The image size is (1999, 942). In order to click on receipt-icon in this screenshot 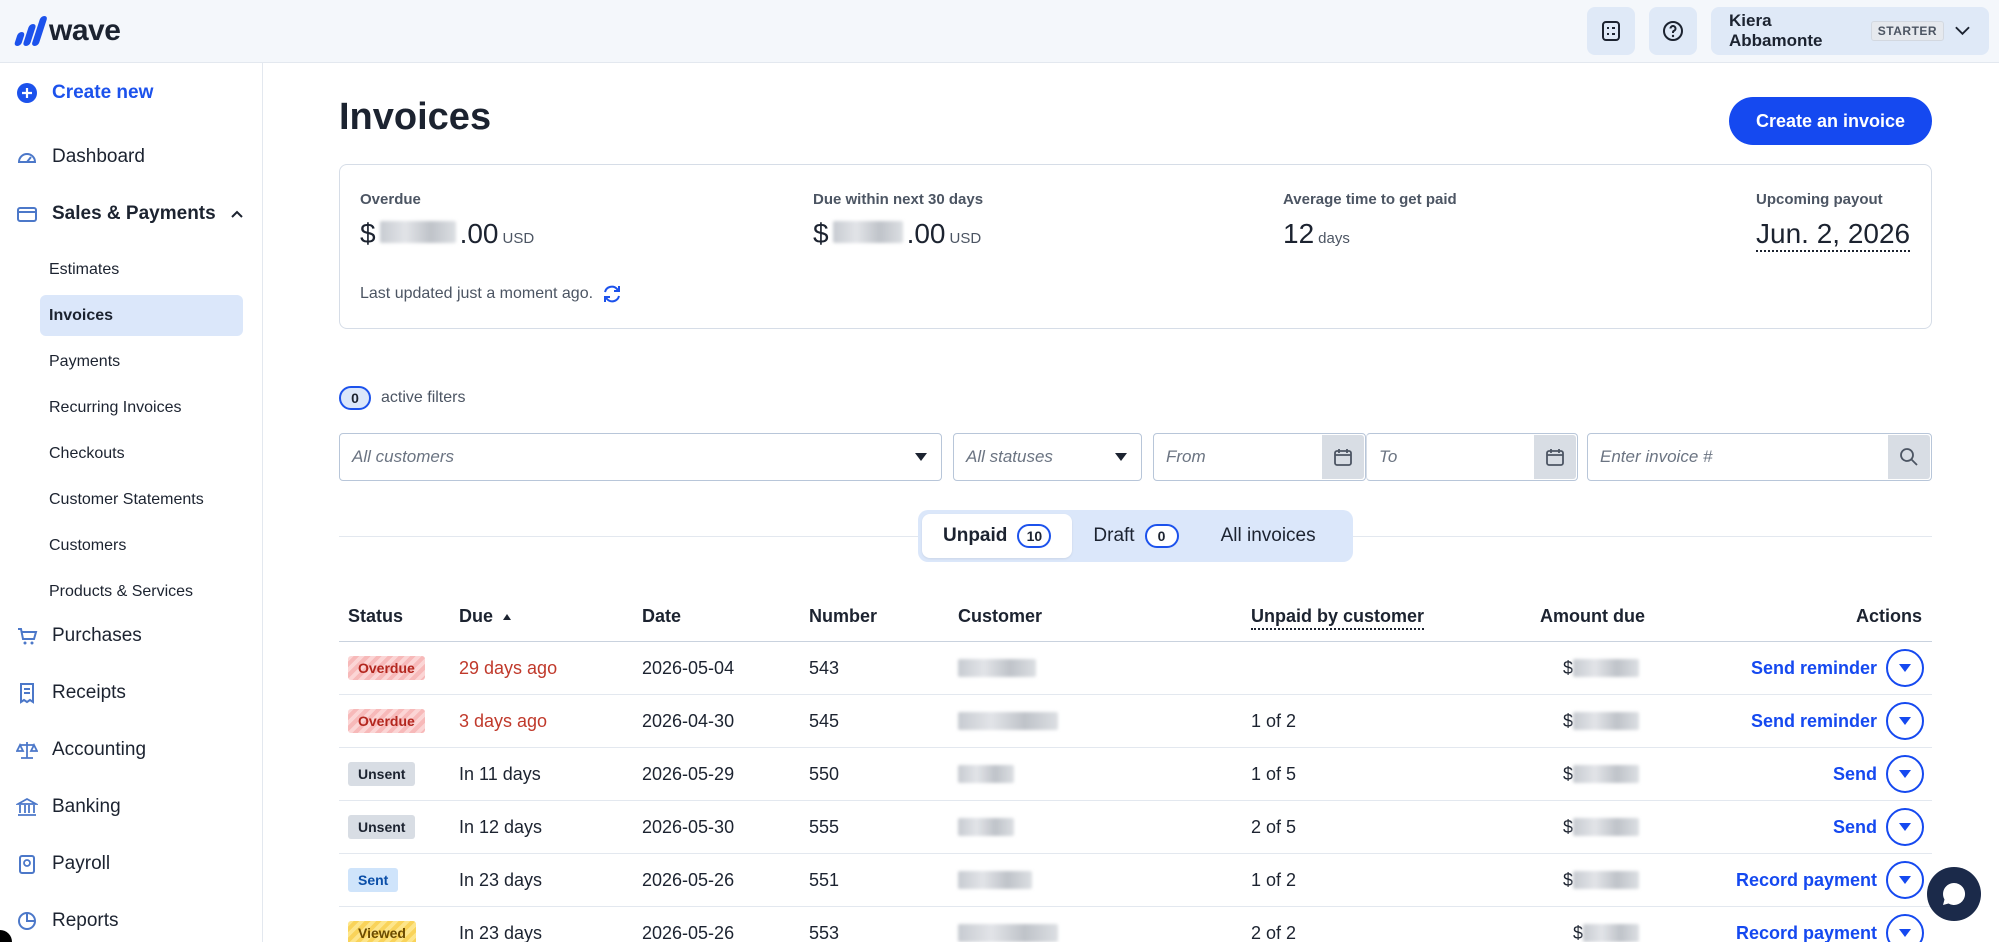, I will do `click(27, 693)`.